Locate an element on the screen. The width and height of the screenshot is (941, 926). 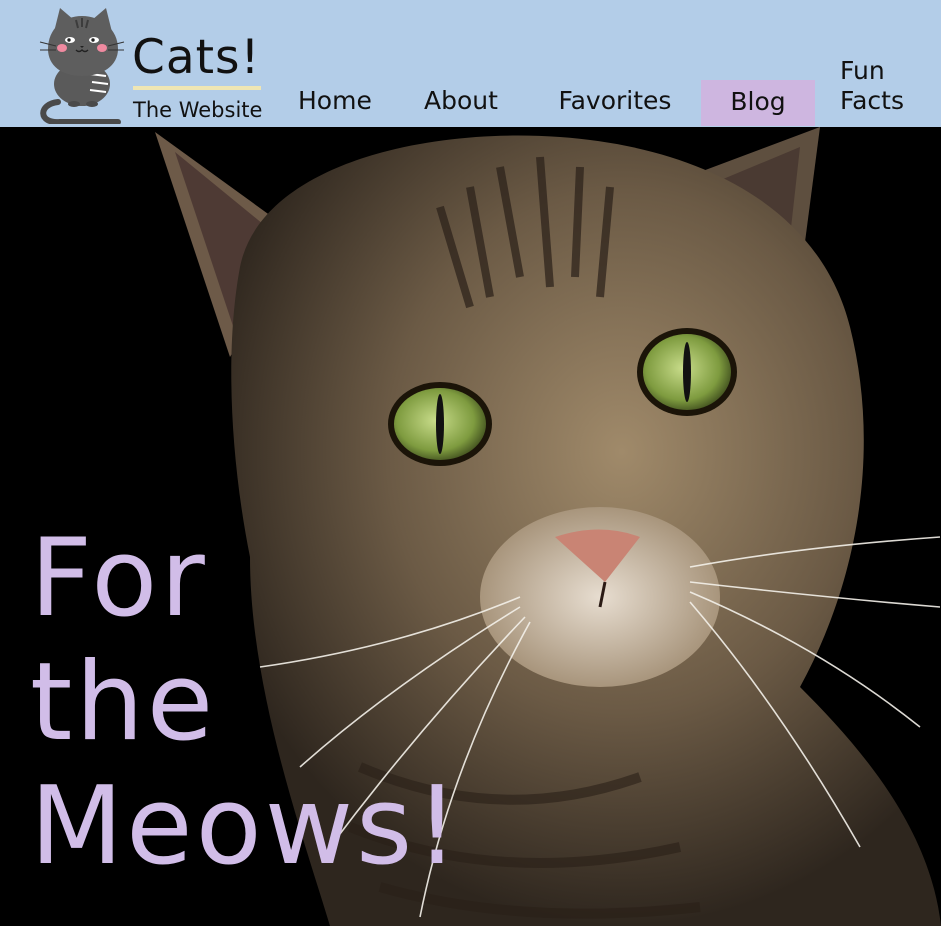
title-underline is located at coordinates (197, 88).